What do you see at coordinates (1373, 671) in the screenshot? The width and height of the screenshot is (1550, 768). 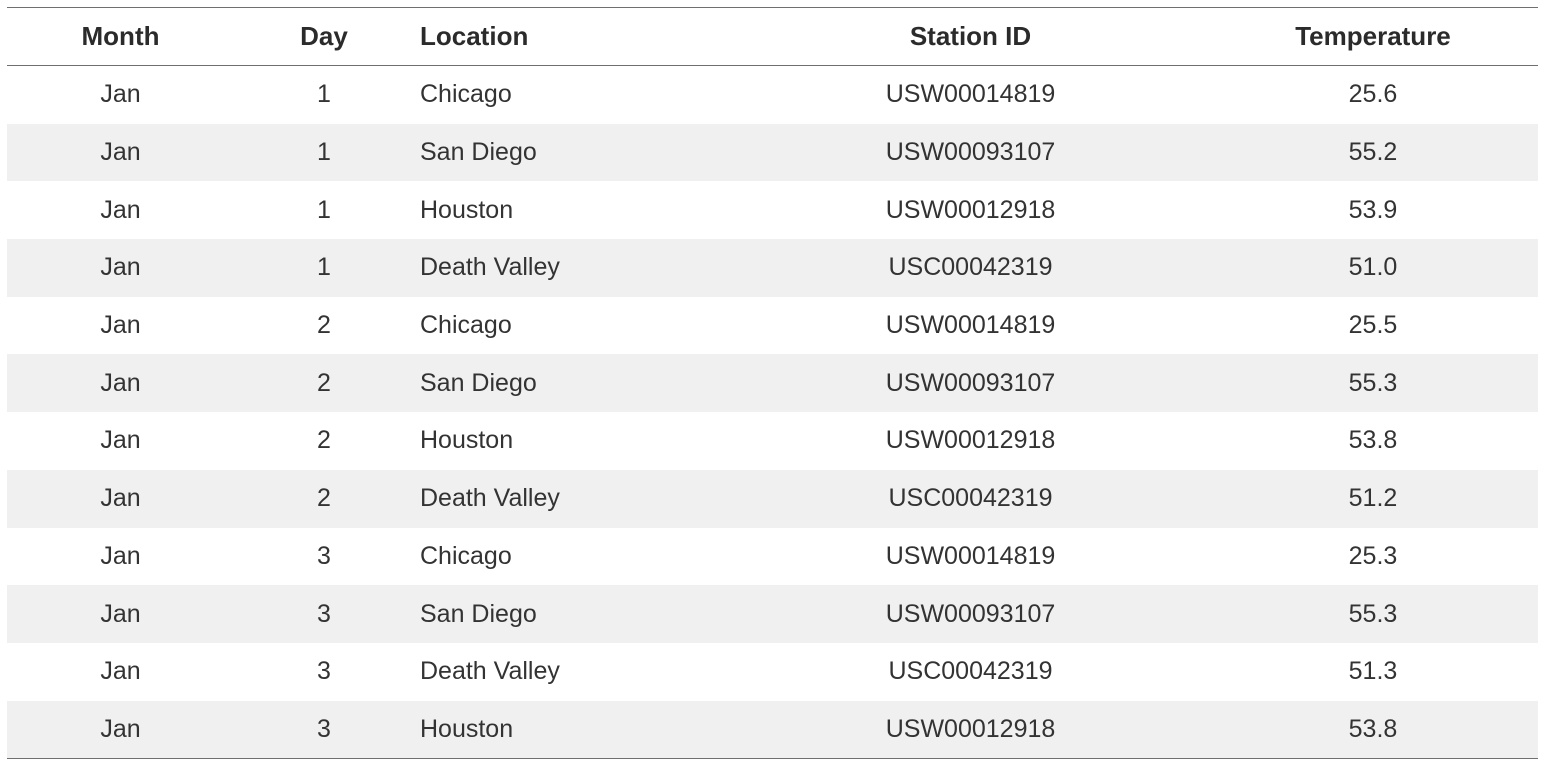 I see `cell-temperature: 51.3` at bounding box center [1373, 671].